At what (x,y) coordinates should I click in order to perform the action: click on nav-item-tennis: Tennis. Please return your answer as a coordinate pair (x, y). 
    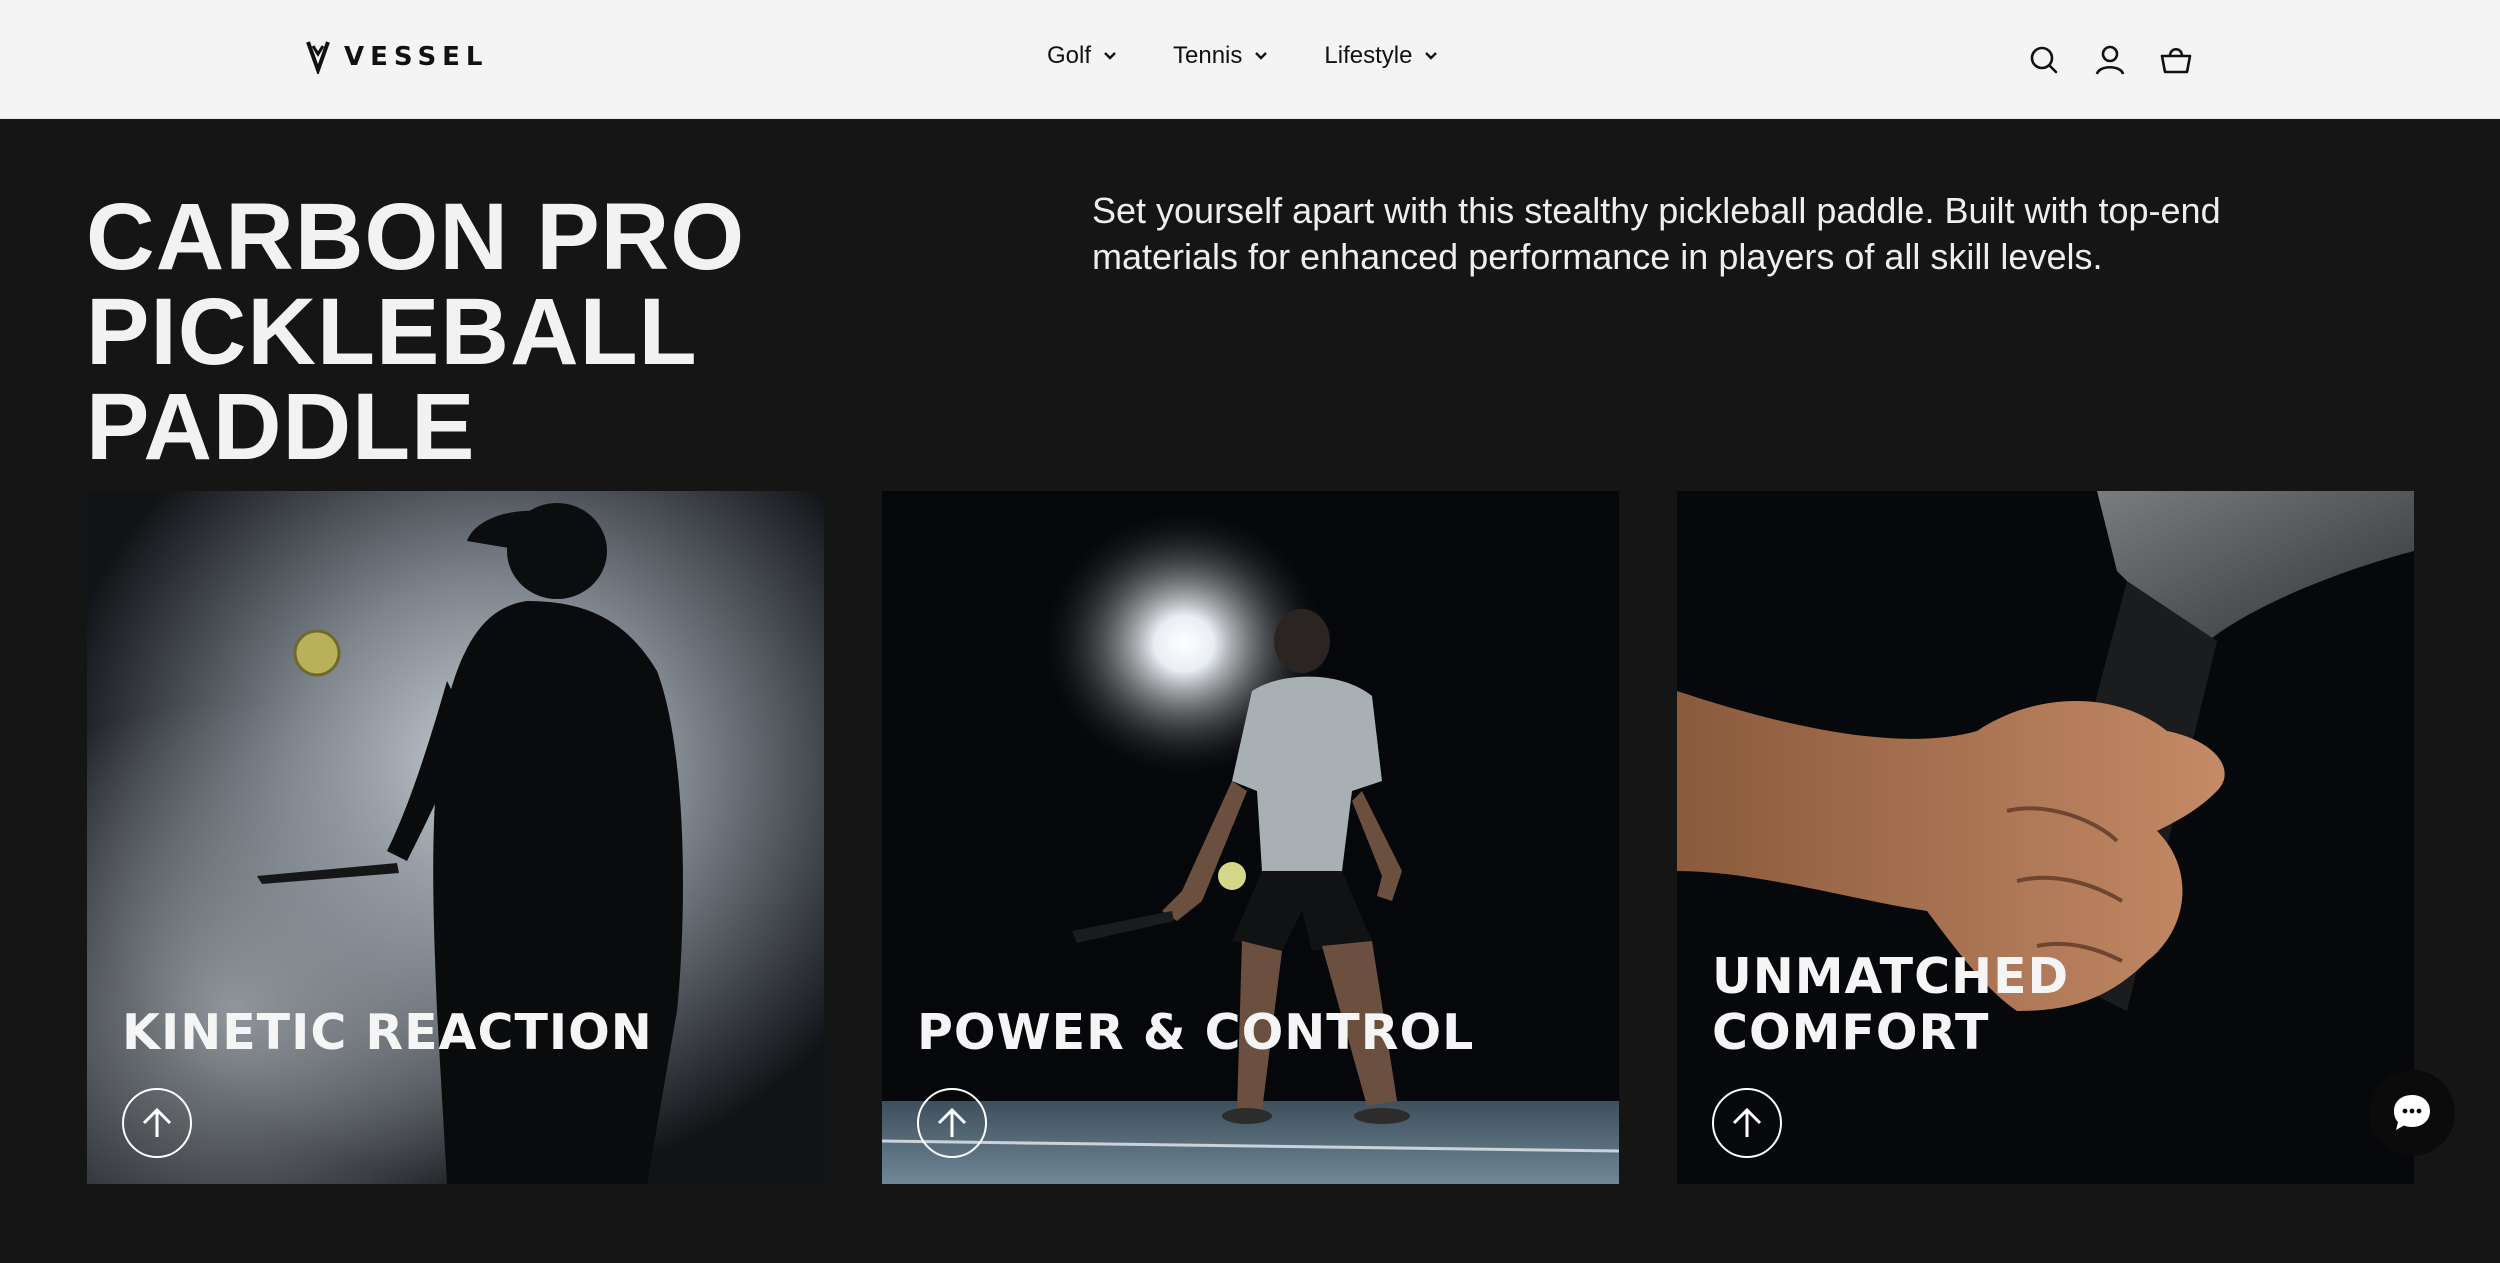
    Looking at the image, I should click on (1220, 56).